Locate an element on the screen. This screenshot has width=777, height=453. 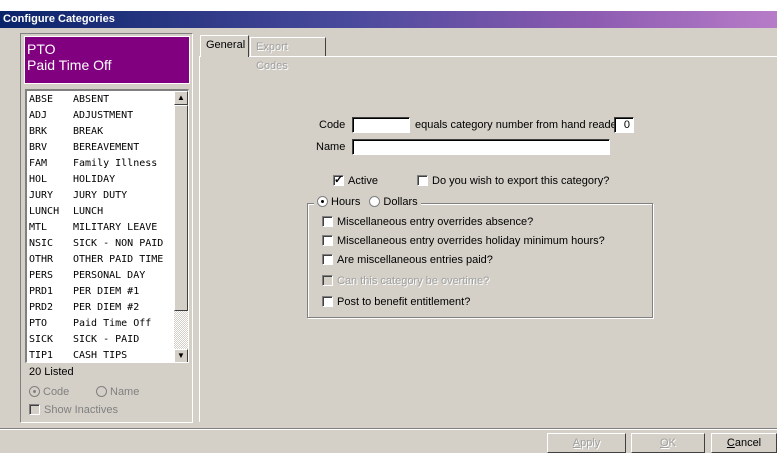
apply-label-rest: pply is located at coordinates (590, 443).